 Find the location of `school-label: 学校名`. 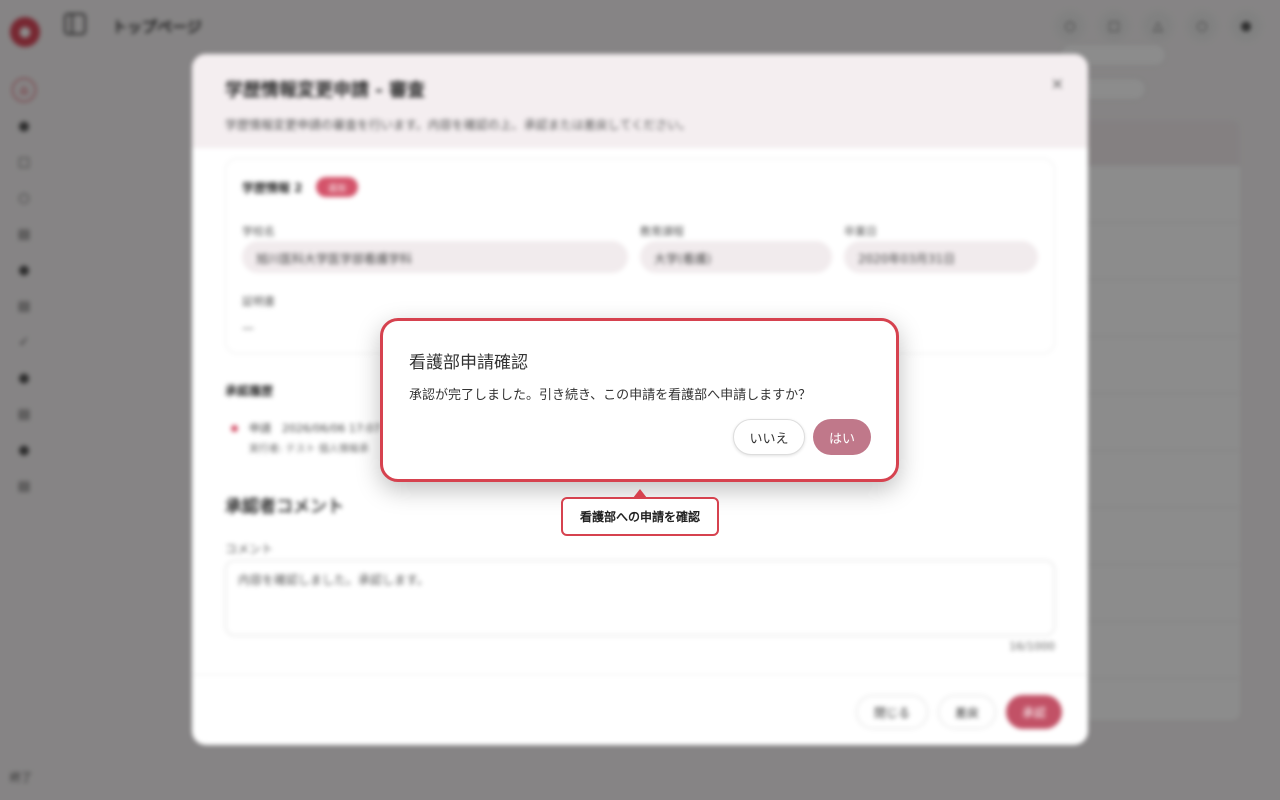

school-label: 学校名 is located at coordinates (258, 231).